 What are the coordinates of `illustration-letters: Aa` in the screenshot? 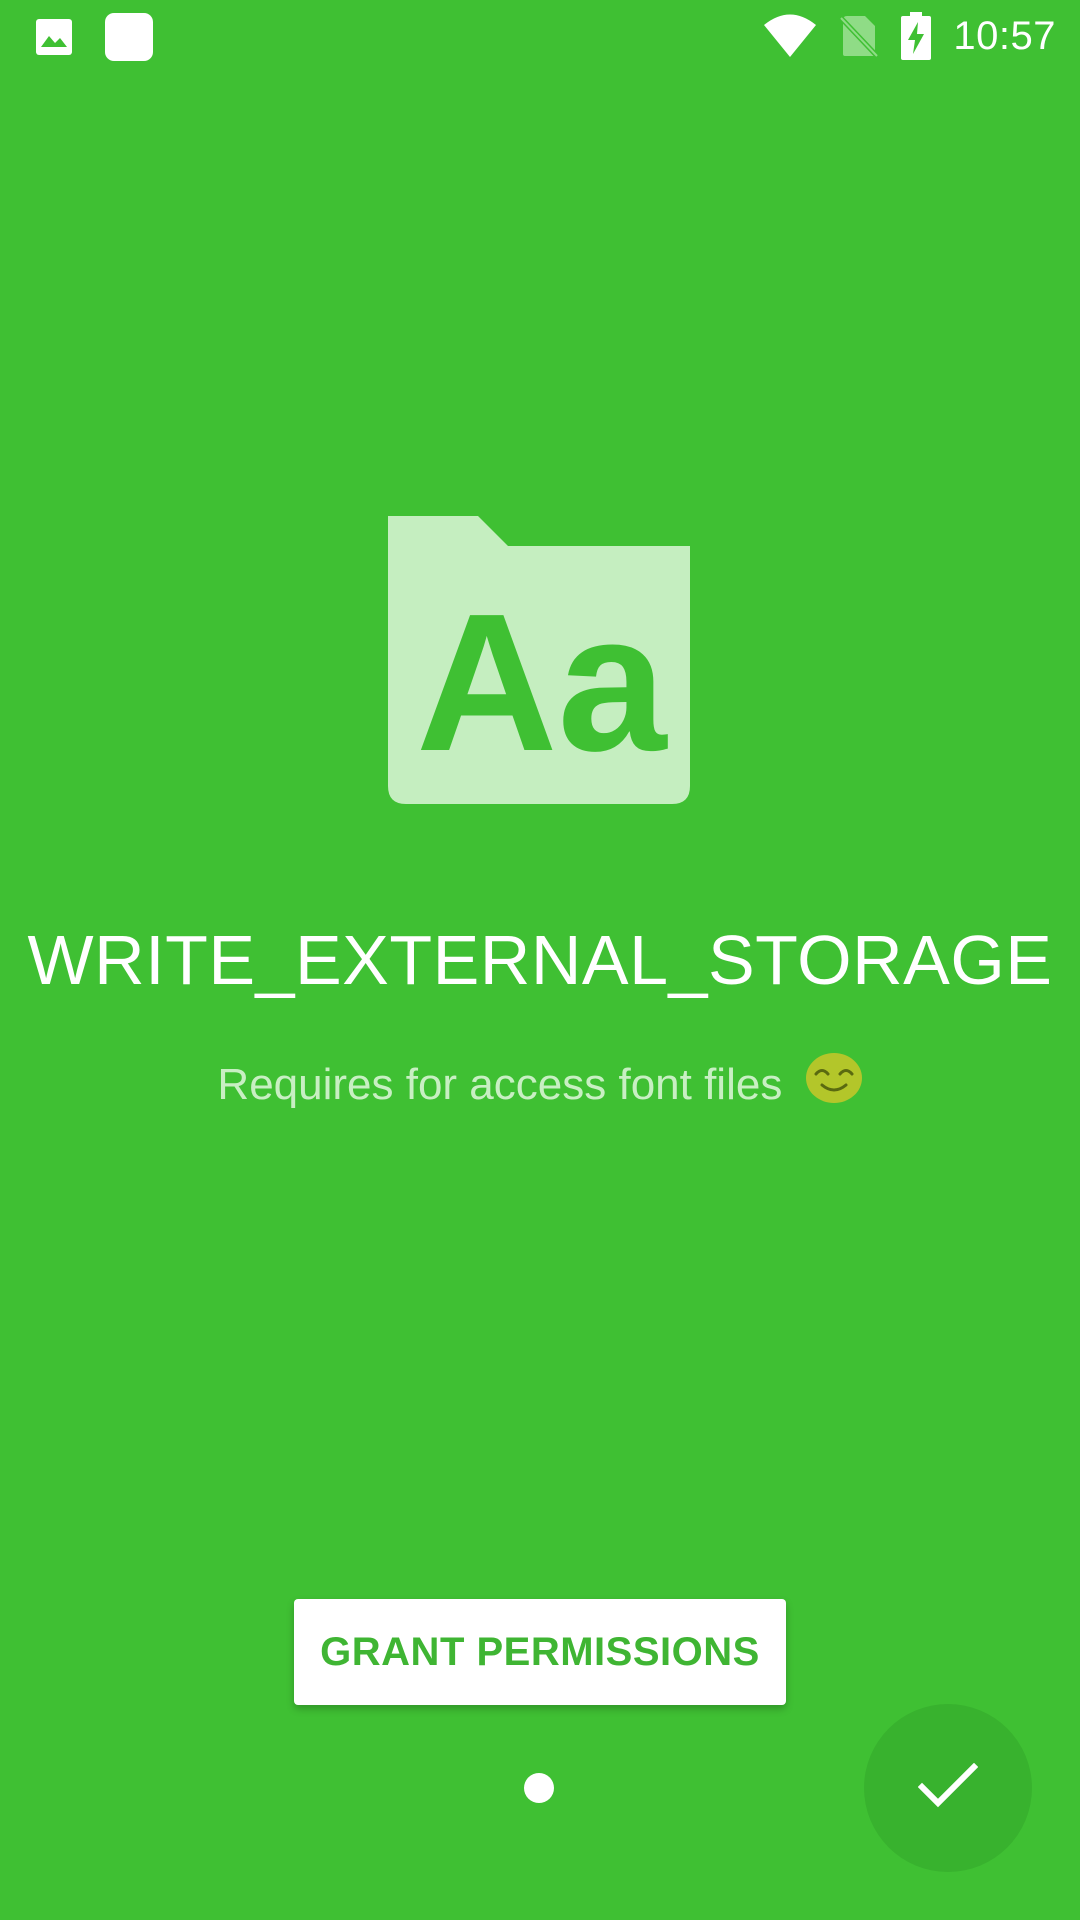 It's located at (542, 682).